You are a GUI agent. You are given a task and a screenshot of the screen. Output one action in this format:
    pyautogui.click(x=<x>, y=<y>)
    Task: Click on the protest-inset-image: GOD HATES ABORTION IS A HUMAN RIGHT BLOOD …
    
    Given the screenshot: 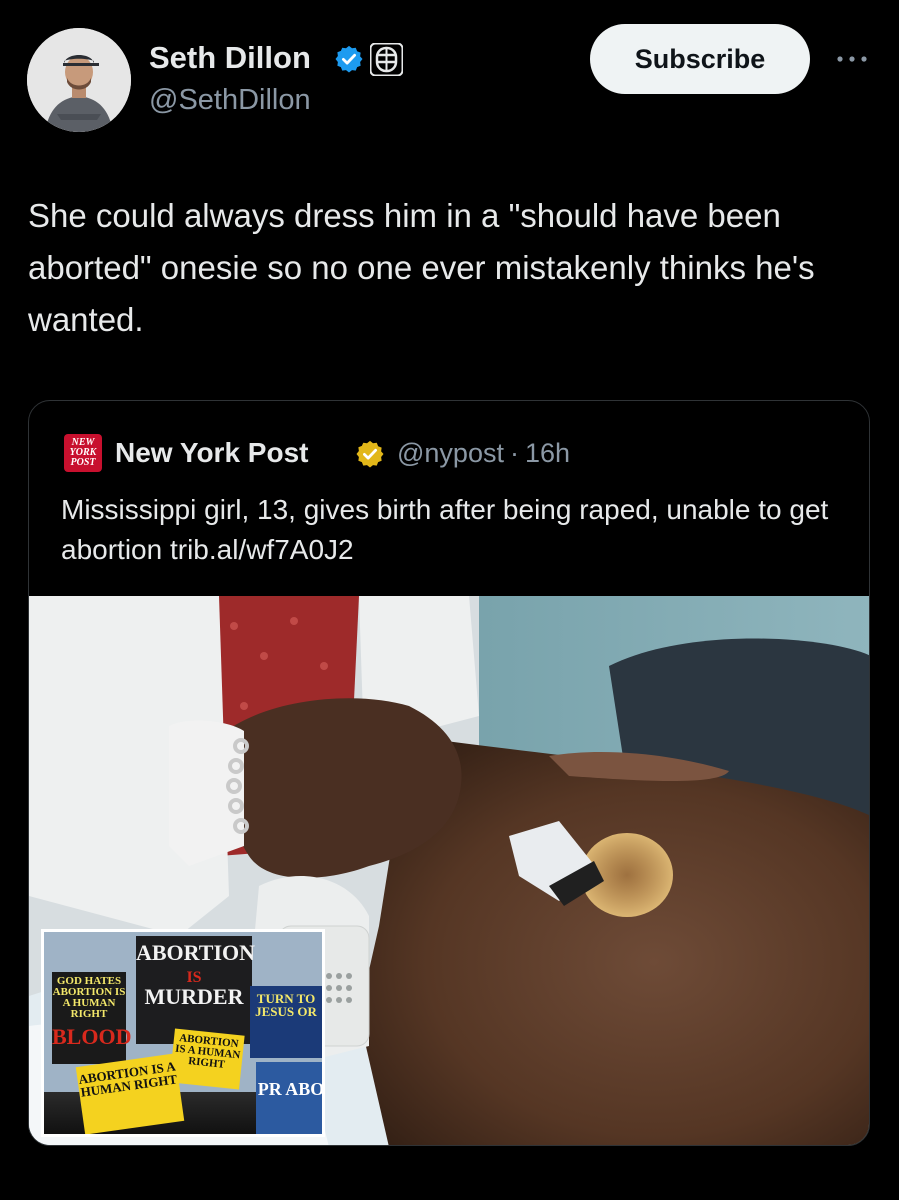 What is the action you would take?
    pyautogui.click(x=183, y=1033)
    